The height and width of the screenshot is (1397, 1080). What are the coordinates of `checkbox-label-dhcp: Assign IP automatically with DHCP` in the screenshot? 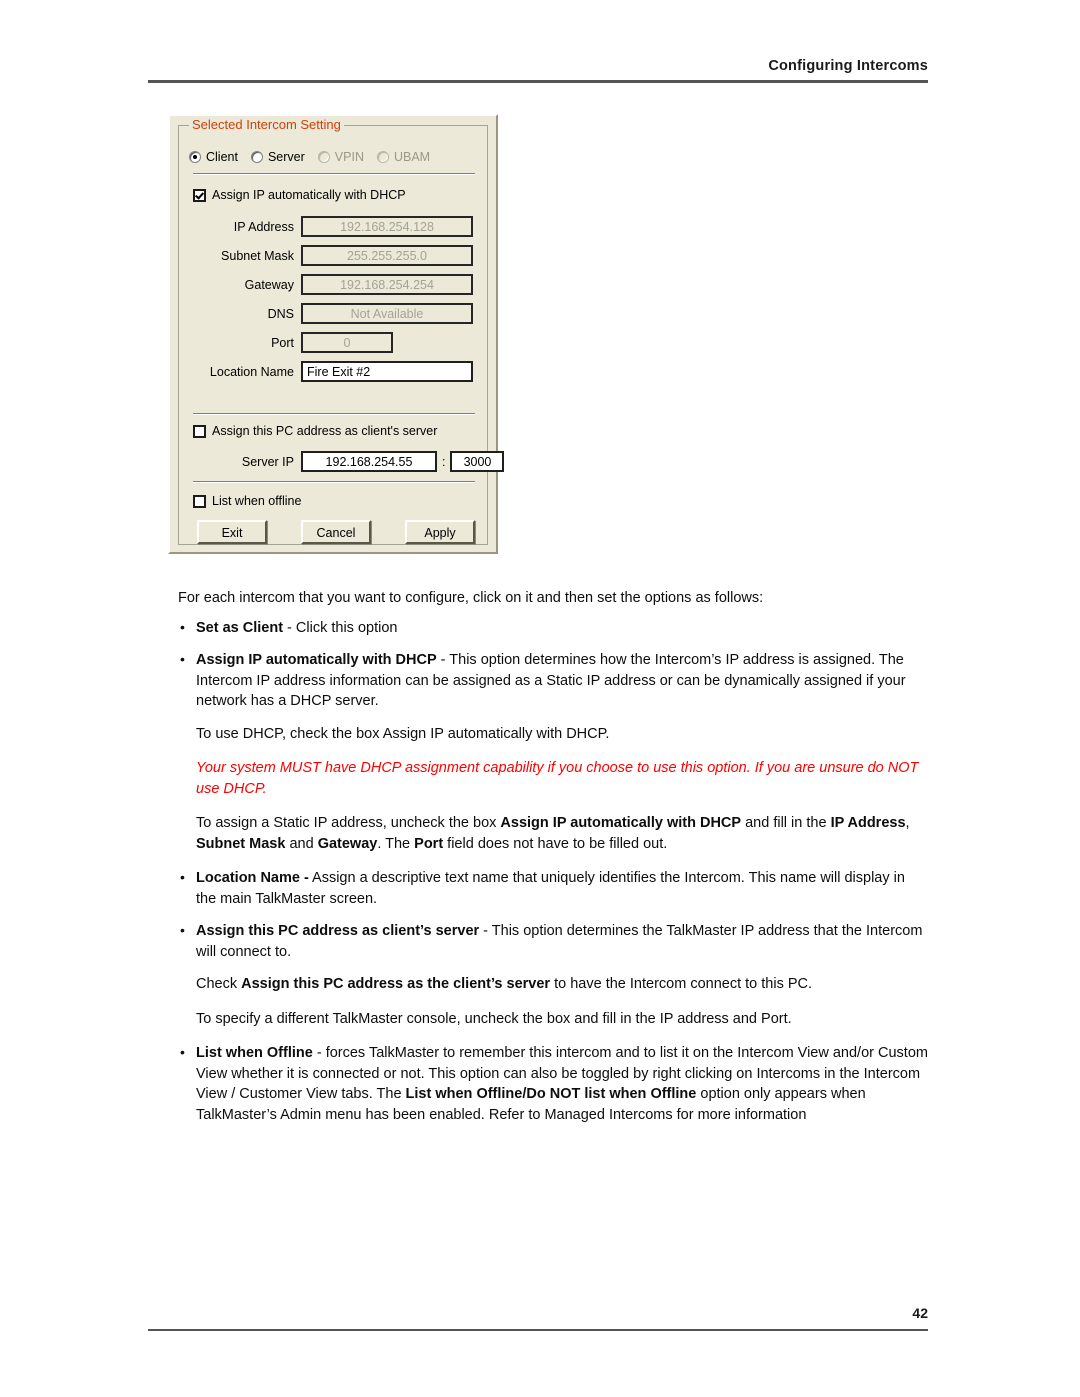 It's located at (309, 195).